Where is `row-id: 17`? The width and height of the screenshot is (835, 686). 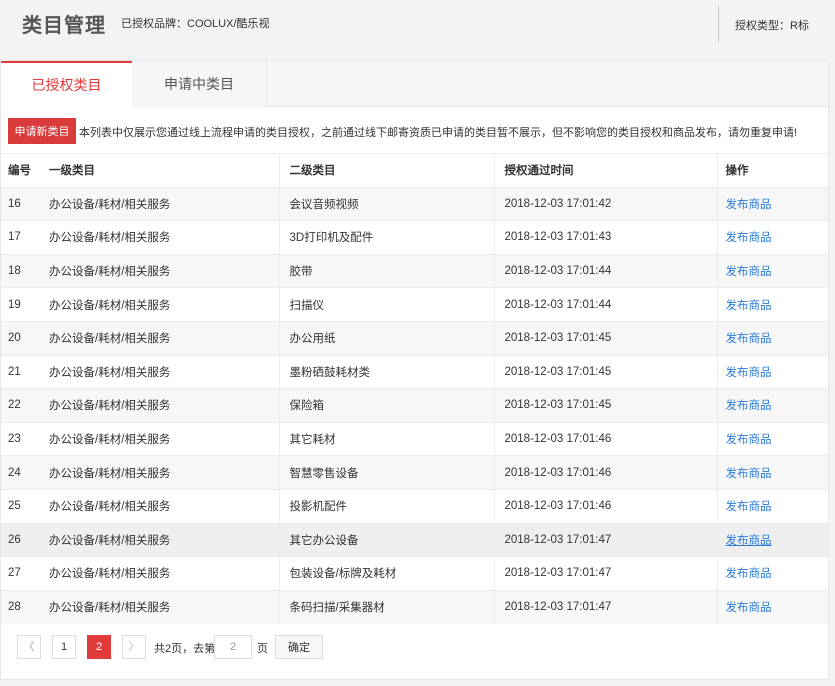 row-id: 17 is located at coordinates (20, 237).